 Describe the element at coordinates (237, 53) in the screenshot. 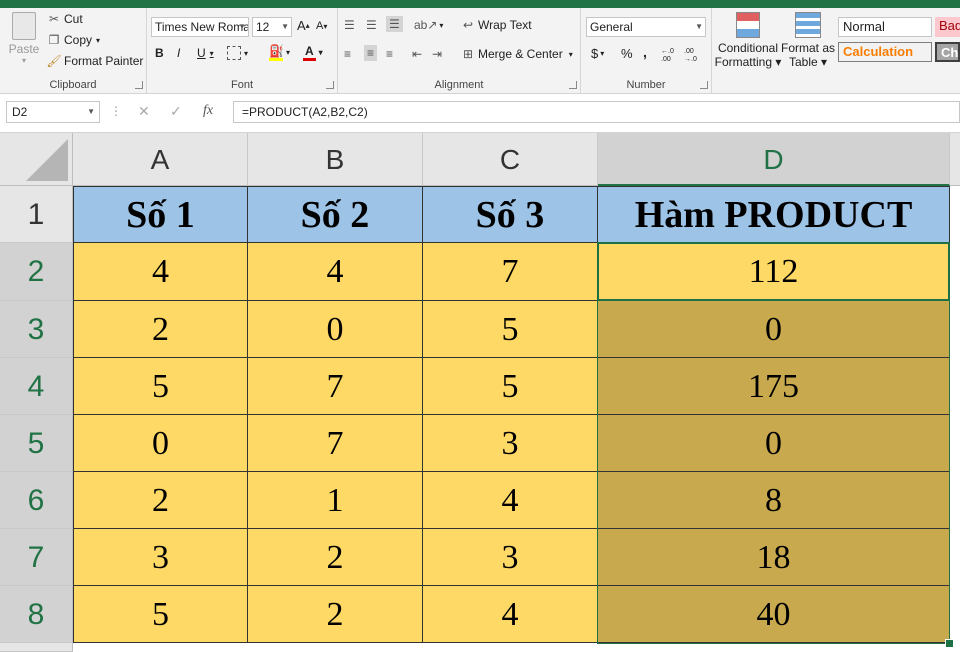

I see `borders-button: ▾` at that location.